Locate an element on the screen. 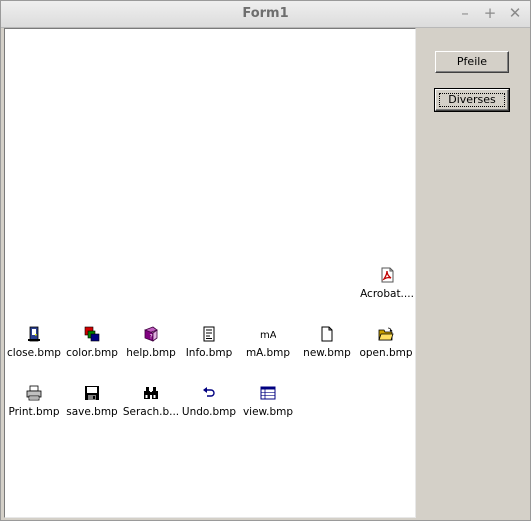  list-item: Info.bmp is located at coordinates (209, 346).